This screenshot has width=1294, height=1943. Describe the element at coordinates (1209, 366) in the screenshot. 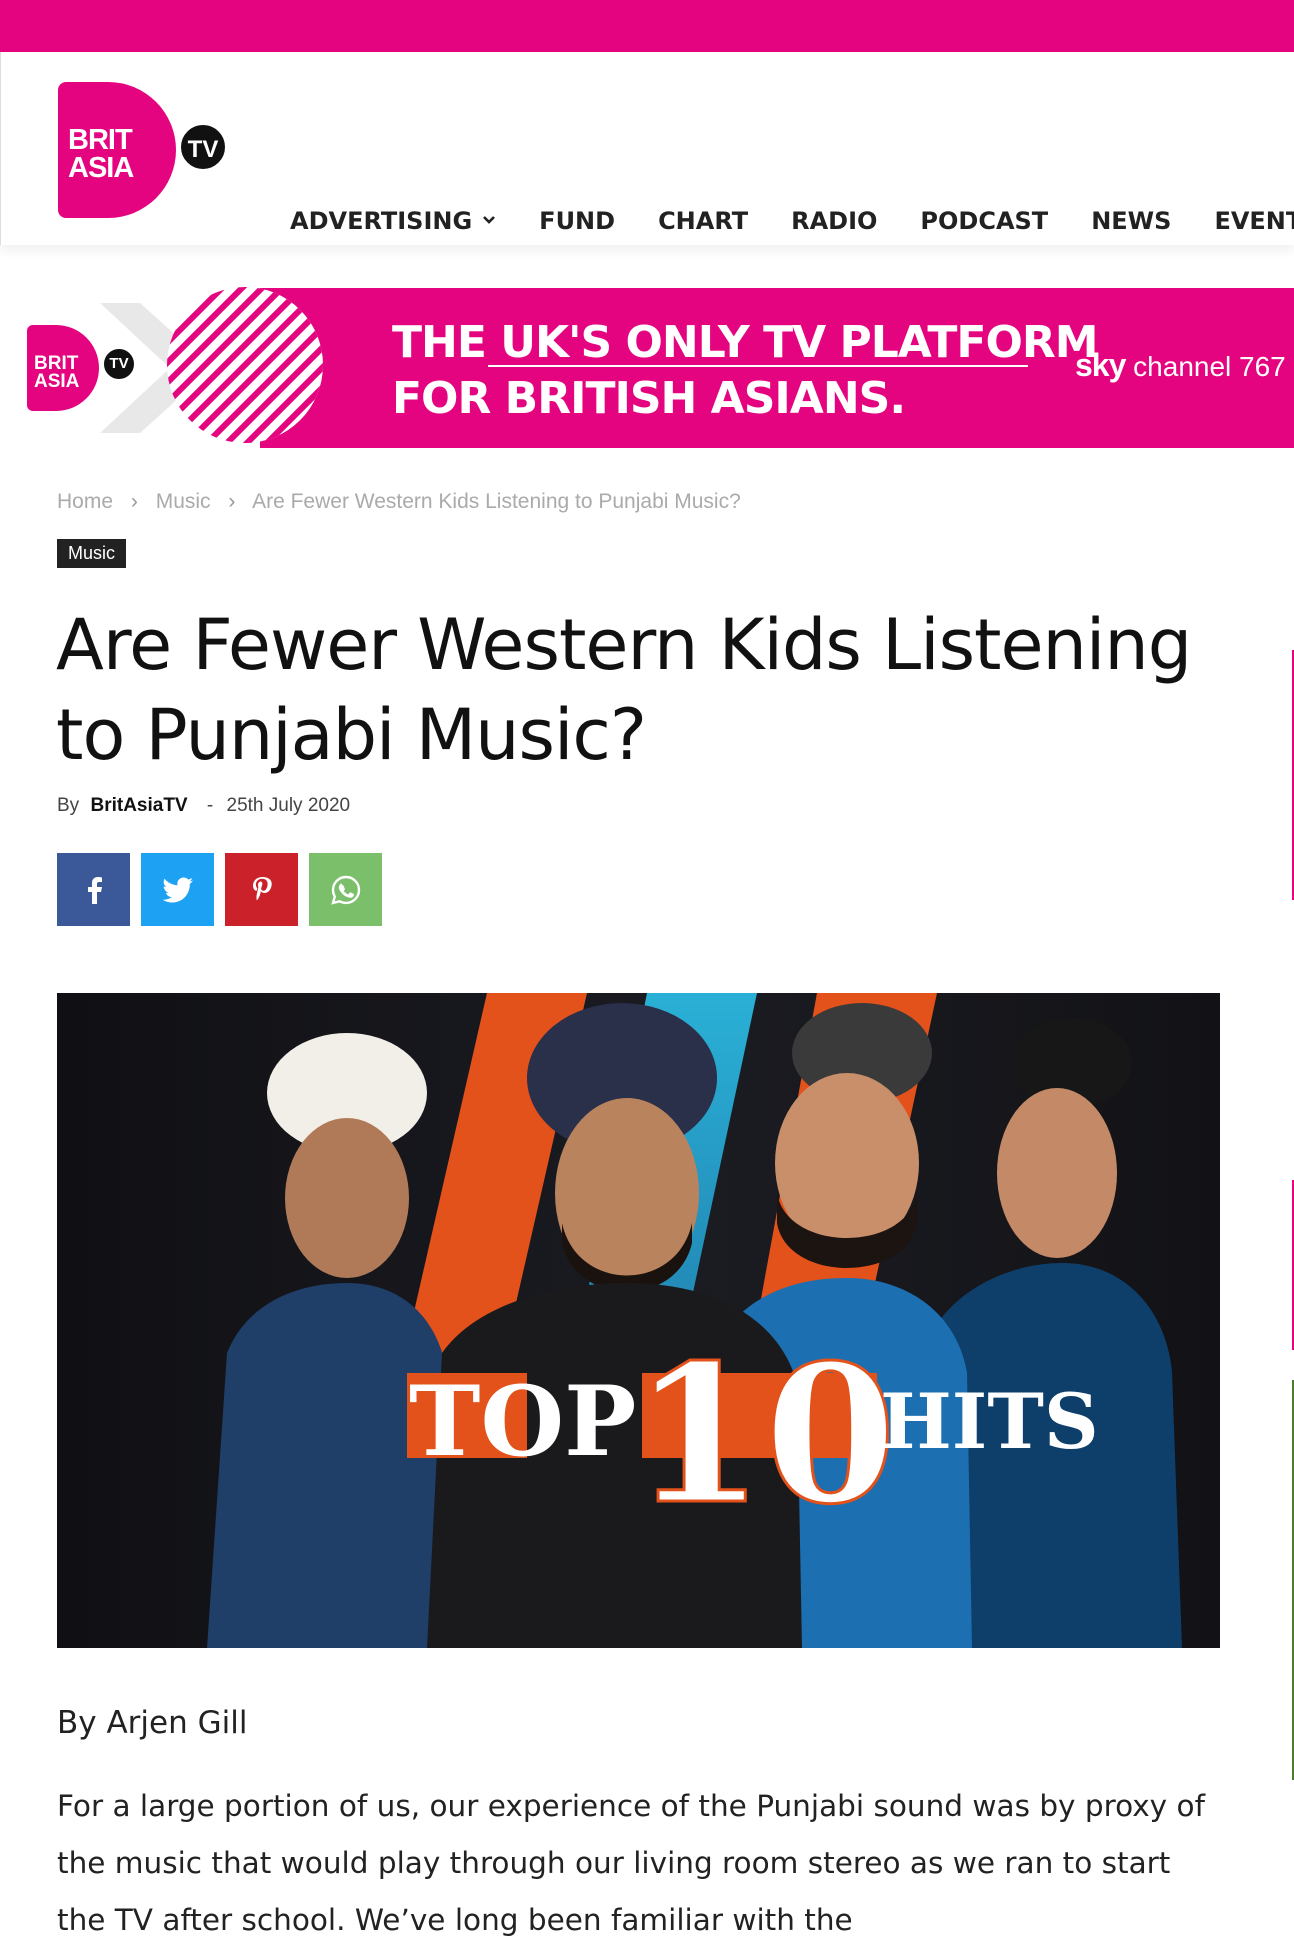

I see `sky-channel-number: channel 767` at that location.